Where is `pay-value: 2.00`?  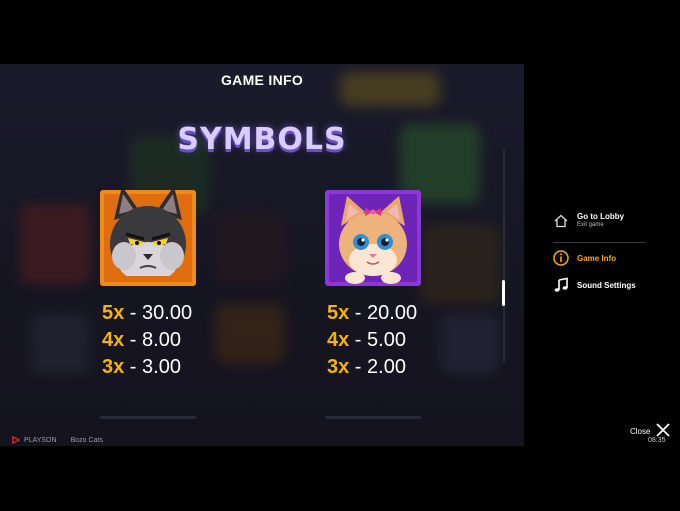 pay-value: 2.00 is located at coordinates (386, 367).